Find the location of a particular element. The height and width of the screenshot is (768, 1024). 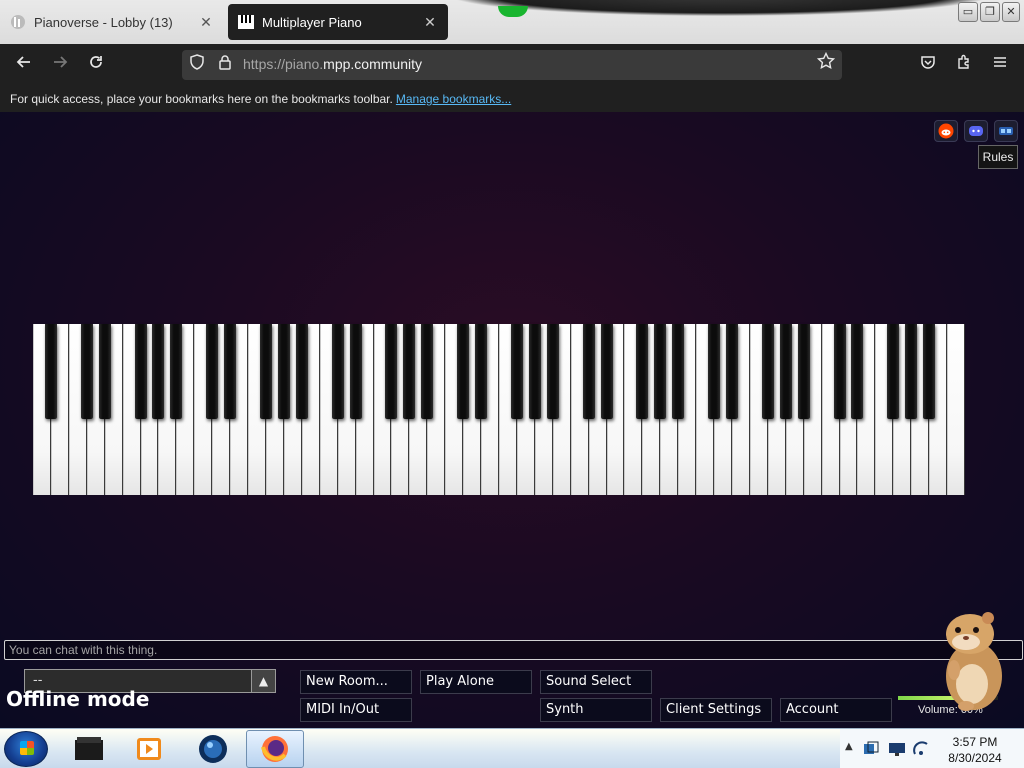

media-player-icon is located at coordinates (149, 749).